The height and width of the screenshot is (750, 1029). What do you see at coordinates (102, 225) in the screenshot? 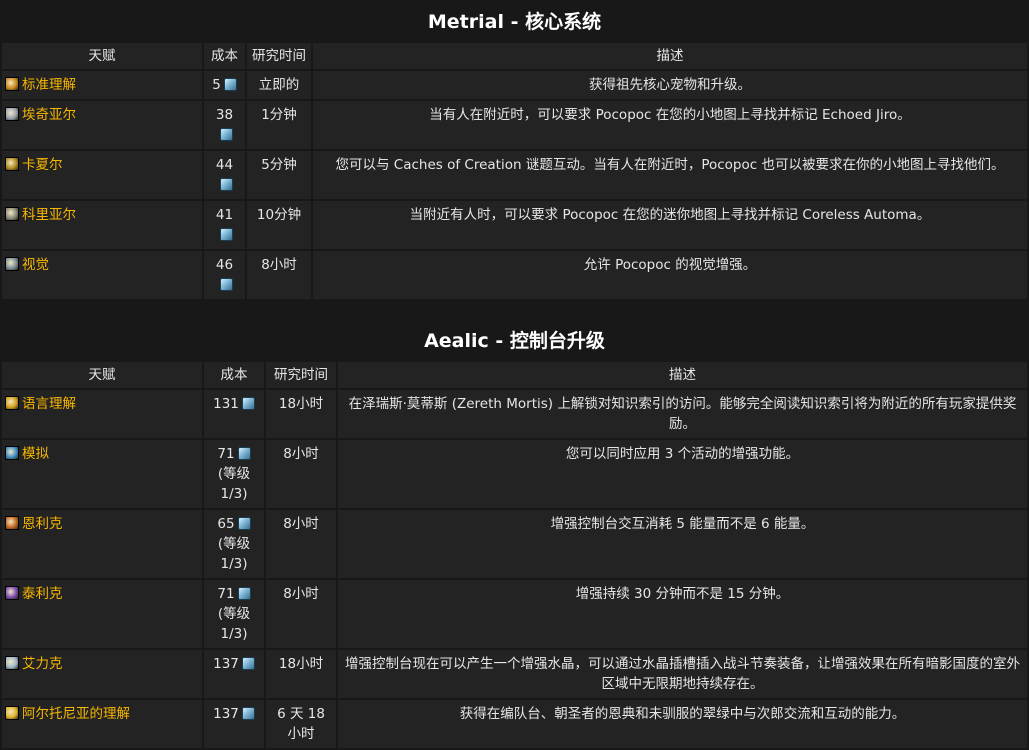
I see `talent-cell: 科里亚尔` at bounding box center [102, 225].